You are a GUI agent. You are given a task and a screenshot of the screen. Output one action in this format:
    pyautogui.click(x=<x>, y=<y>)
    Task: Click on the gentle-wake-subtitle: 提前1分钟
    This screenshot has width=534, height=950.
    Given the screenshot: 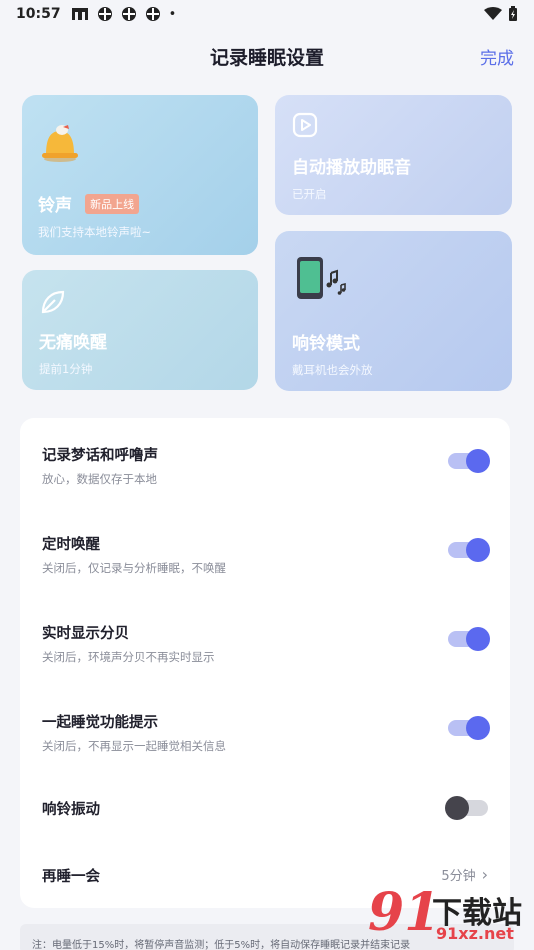 What is the action you would take?
    pyautogui.click(x=66, y=369)
    